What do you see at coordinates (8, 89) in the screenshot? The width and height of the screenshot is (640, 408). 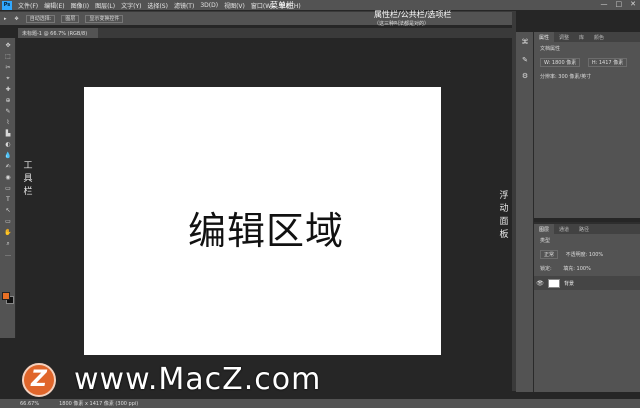 I see `crop-tool-icon: ✚` at bounding box center [8, 89].